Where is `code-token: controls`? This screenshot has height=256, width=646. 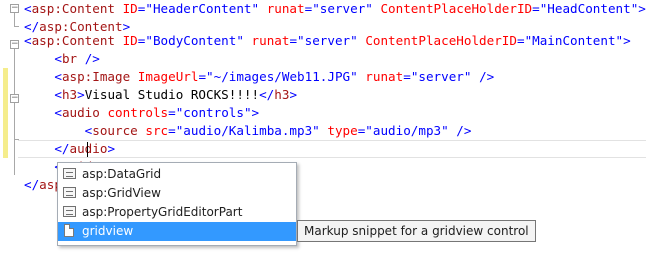
code-token: controls is located at coordinates (138, 112).